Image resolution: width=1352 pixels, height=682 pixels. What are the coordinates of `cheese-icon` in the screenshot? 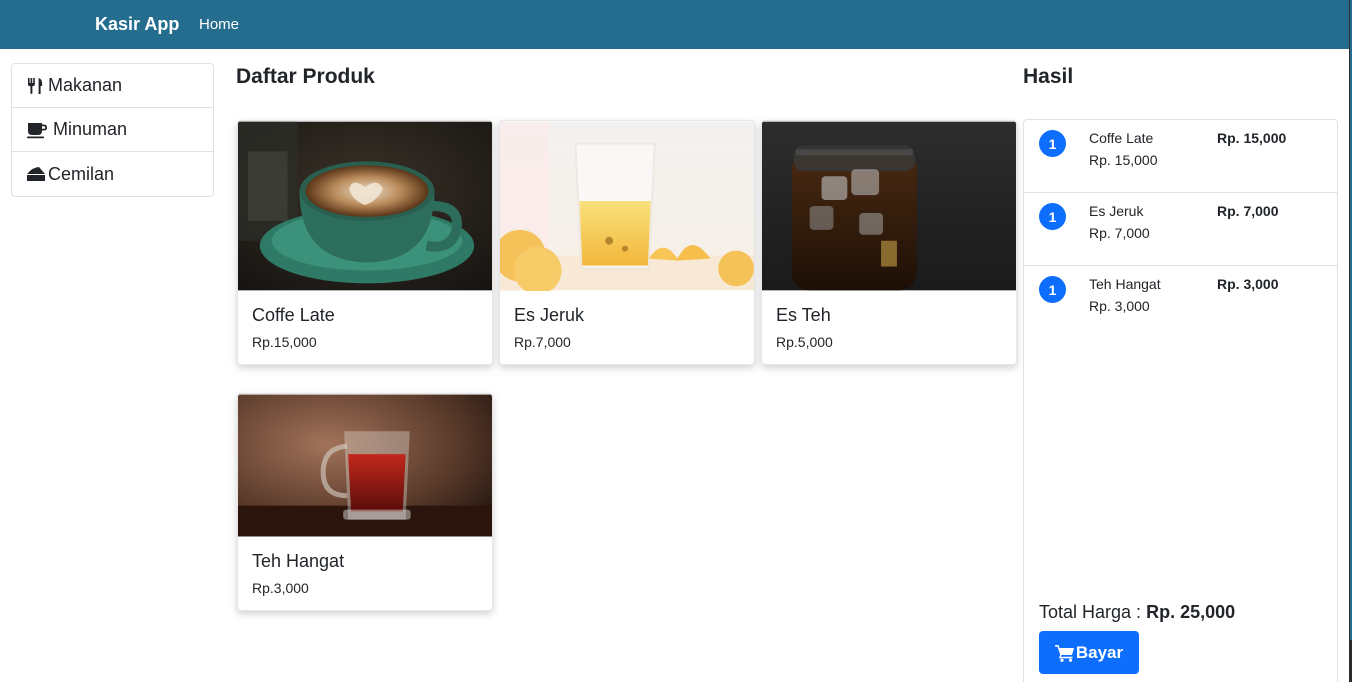 It's located at (36, 174).